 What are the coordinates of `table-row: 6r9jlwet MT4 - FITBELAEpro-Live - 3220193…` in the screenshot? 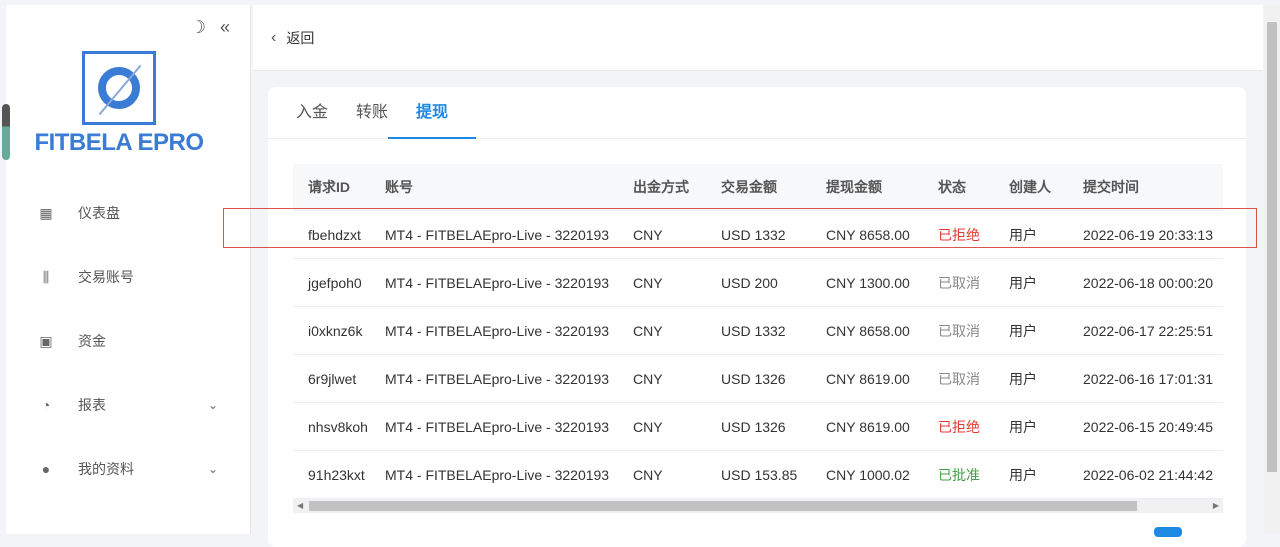 It's located at (758, 379).